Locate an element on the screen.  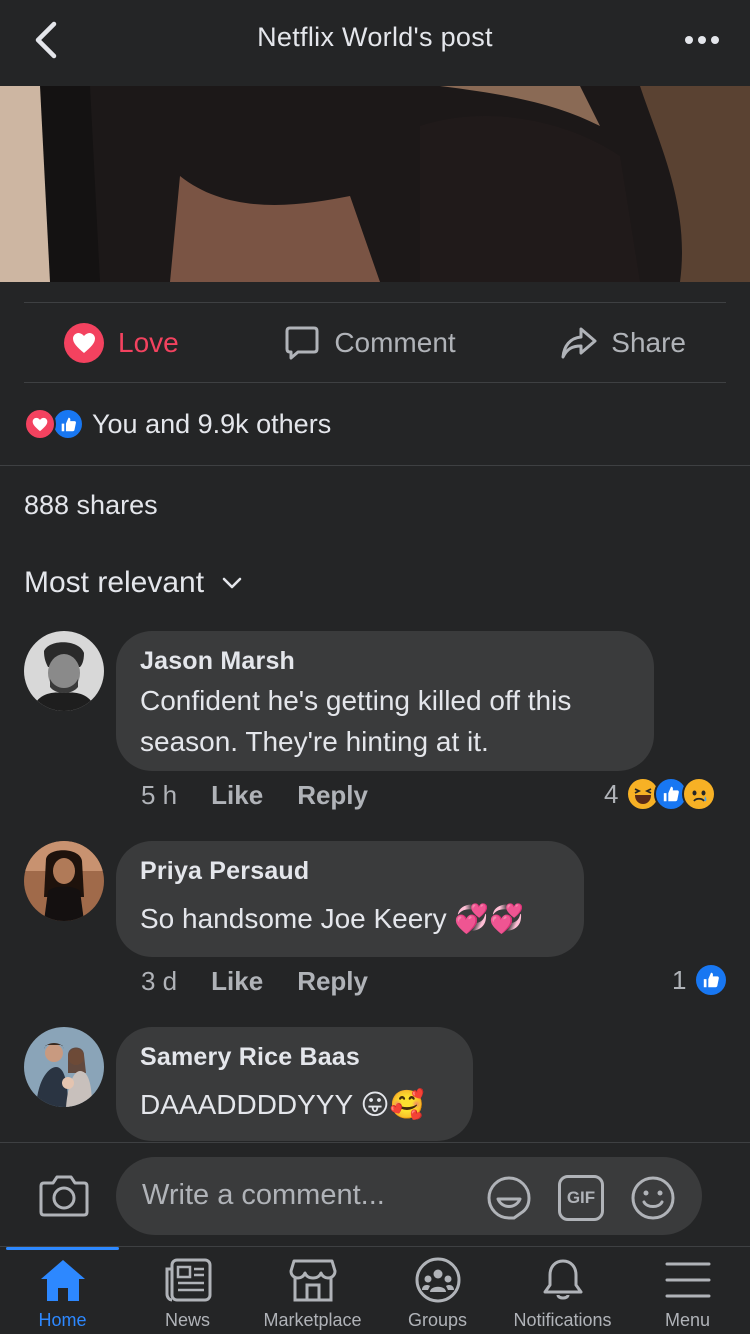
comment-input: Write a comment... GIF is located at coordinates (409, 1196).